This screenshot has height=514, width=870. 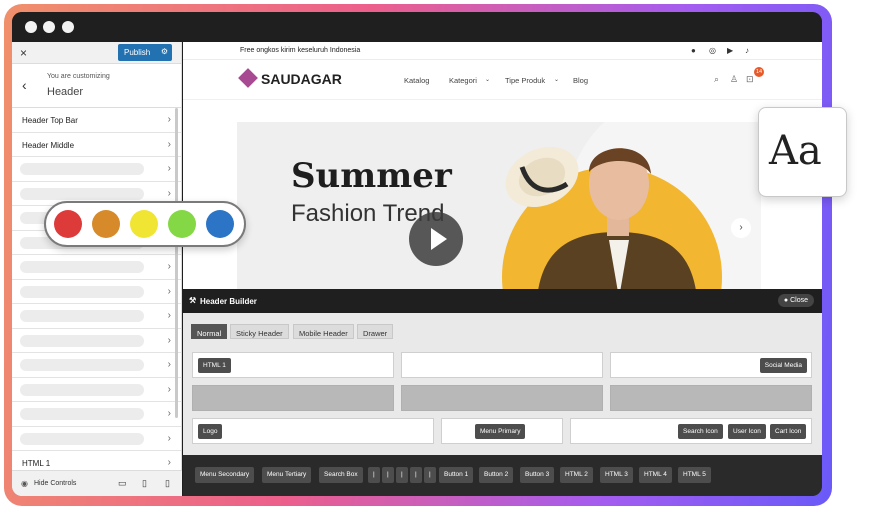 I want to click on color-swatch-palette, so click(x=145, y=224).